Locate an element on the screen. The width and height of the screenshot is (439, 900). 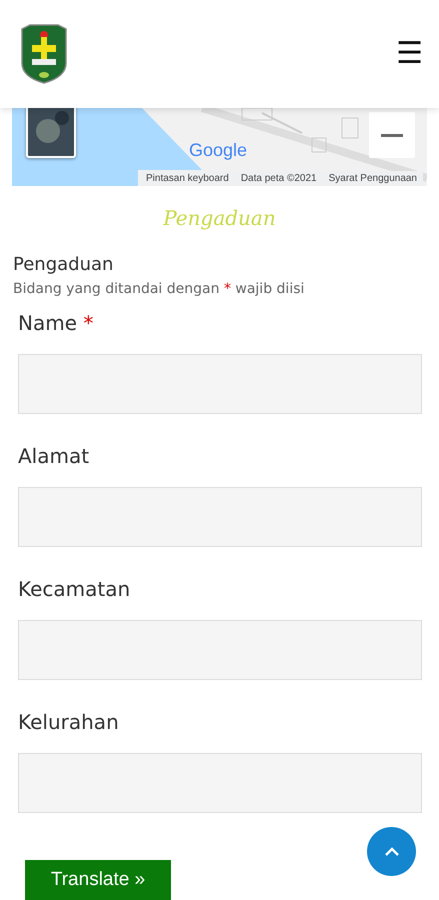
section-title: Pengaduan is located at coordinates (219, 218).